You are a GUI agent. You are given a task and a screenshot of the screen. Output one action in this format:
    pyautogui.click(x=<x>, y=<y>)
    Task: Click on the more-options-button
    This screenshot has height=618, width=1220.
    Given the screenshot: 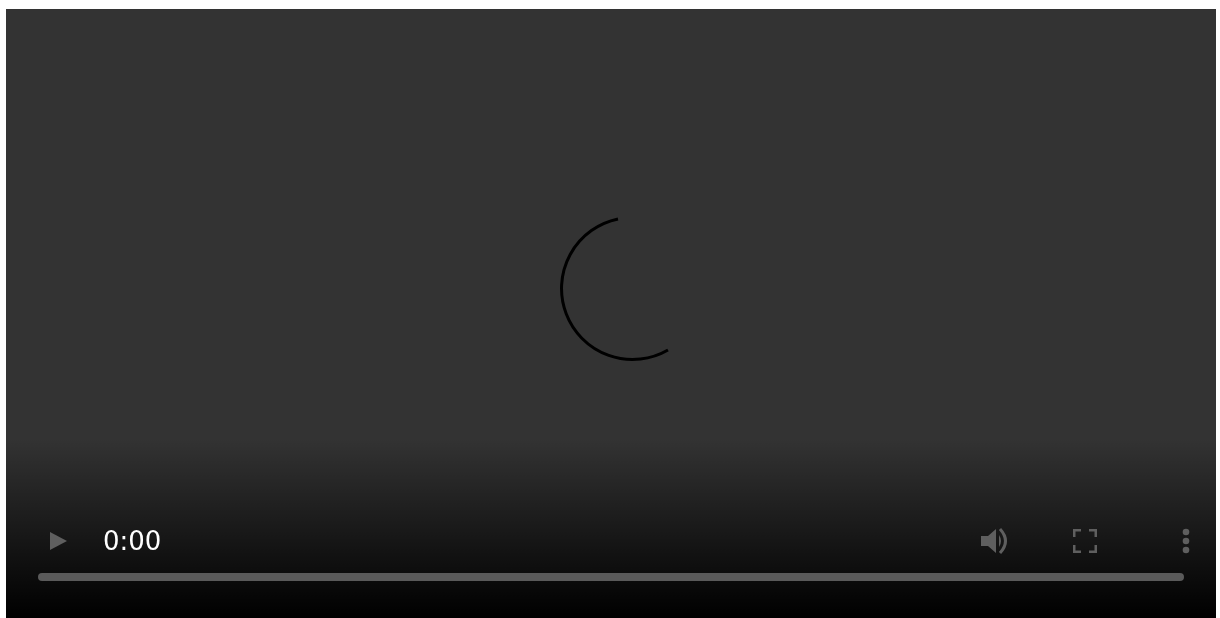 What is the action you would take?
    pyautogui.click(x=1186, y=541)
    